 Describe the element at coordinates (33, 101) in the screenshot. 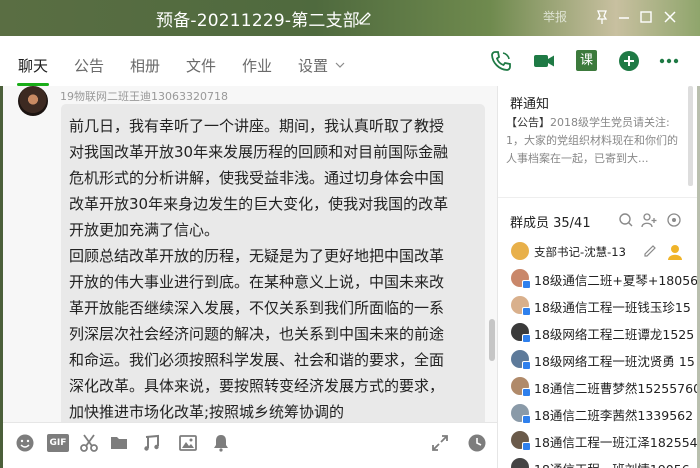

I see `sender-avatar` at that location.